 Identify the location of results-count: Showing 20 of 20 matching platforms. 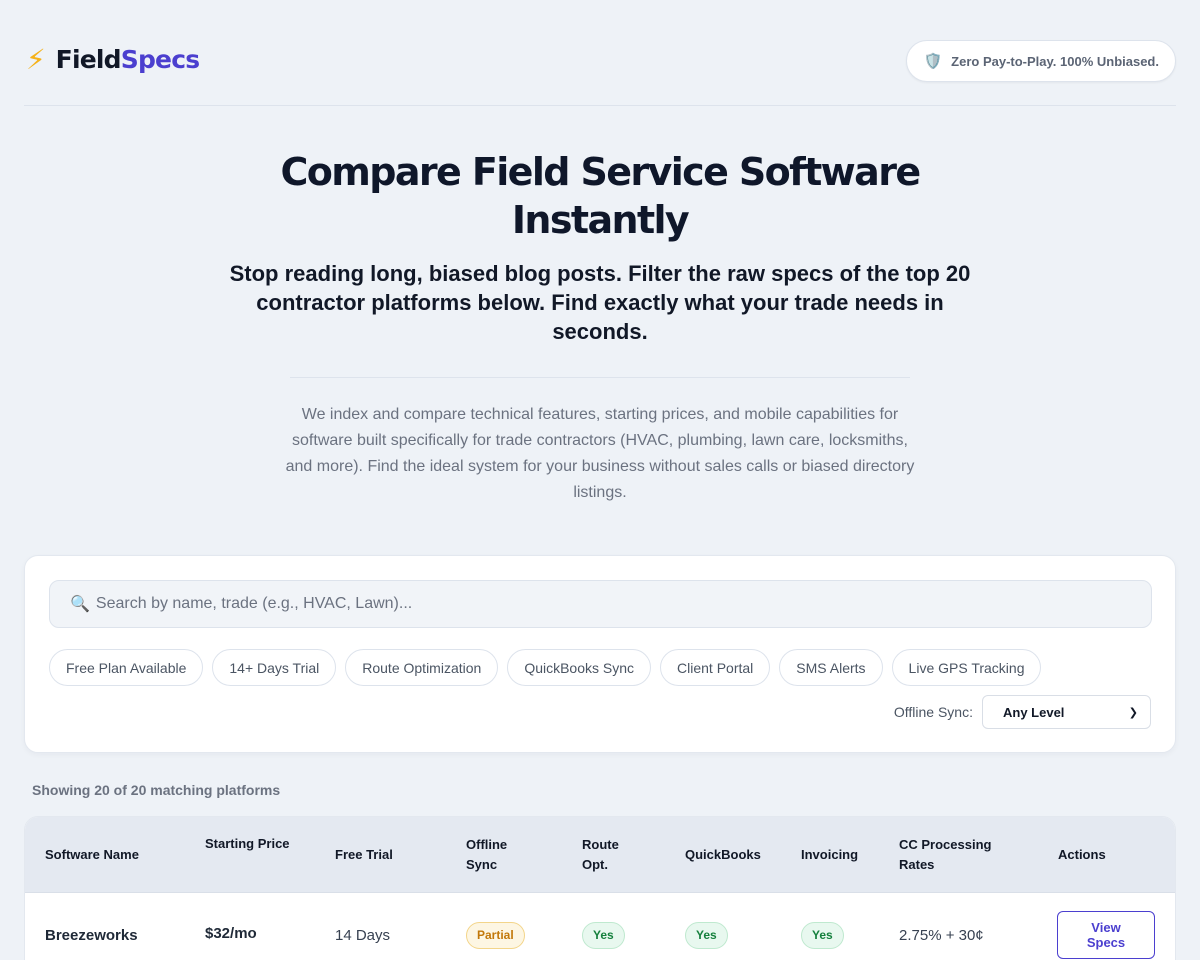
(156, 790).